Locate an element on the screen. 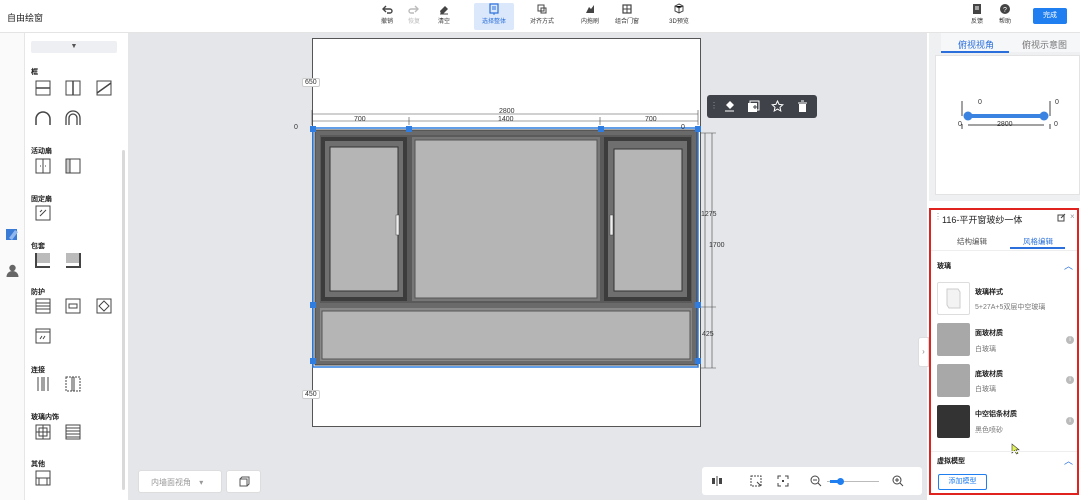  window-design-rail-icon is located at coordinates (12, 234).